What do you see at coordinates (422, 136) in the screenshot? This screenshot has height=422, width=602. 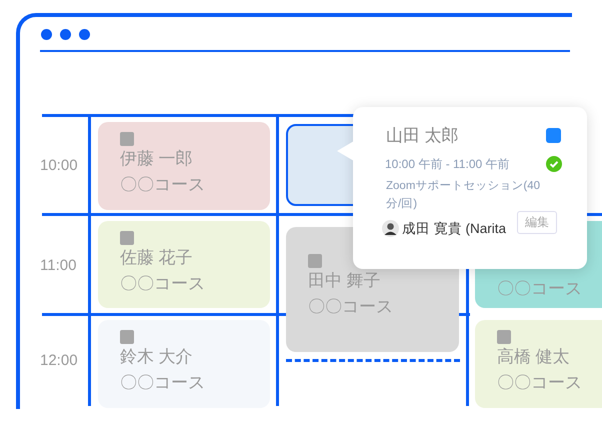 I see `popover-name: 山田 太郎` at bounding box center [422, 136].